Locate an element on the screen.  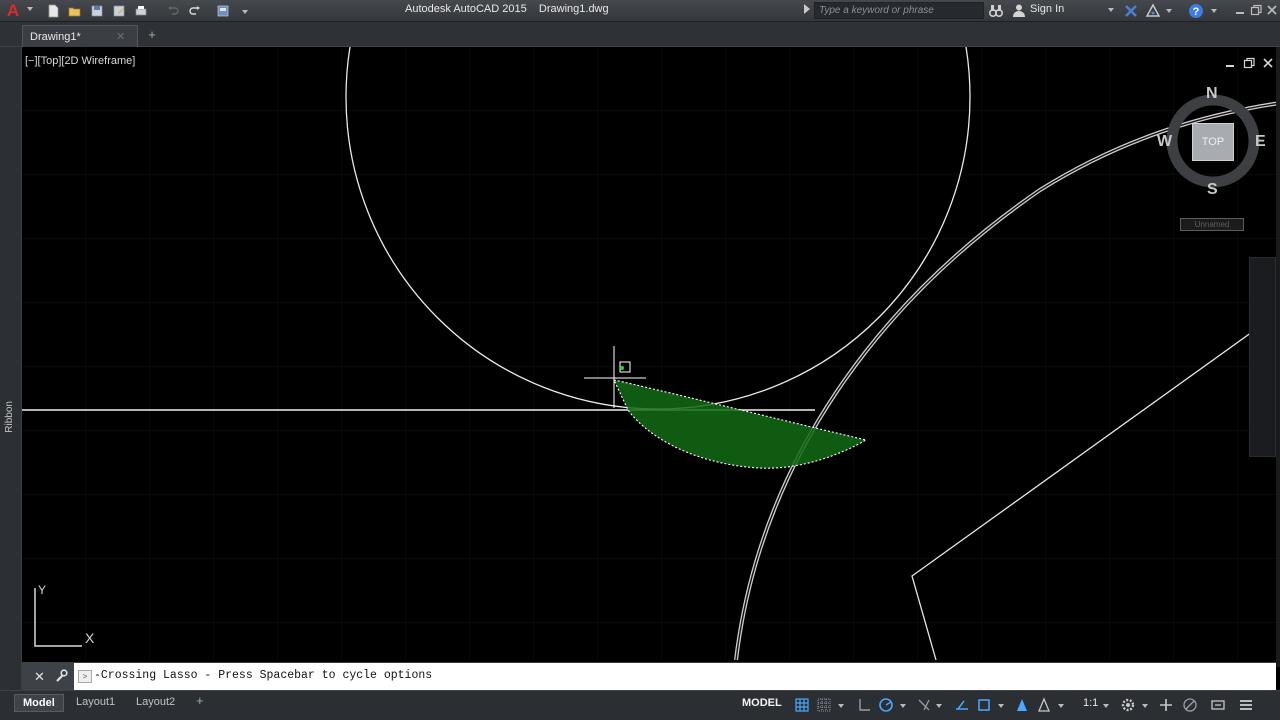
hardware-acceleration-icon is located at coordinates (1218, 705).